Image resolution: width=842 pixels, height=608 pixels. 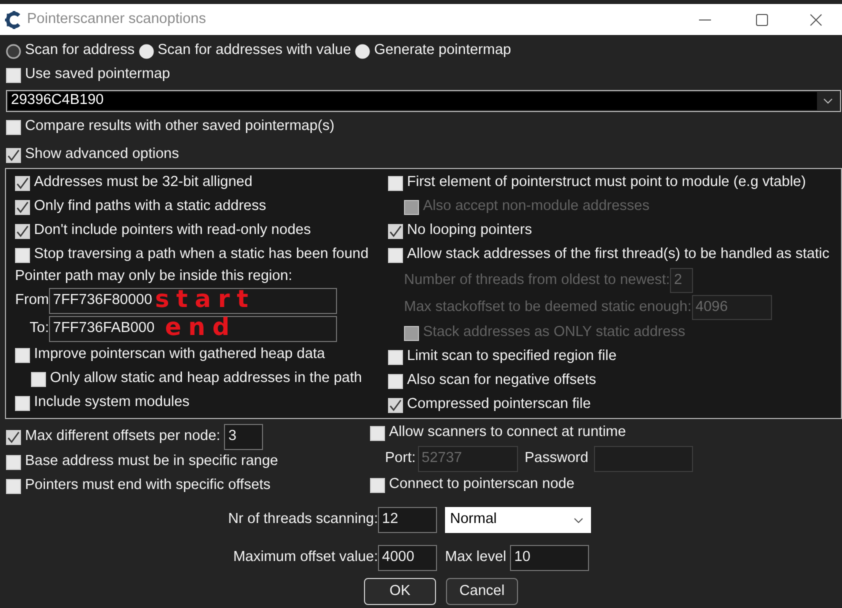 I want to click on region-label: Pointer path may only be inside this region:, so click(x=153, y=276).